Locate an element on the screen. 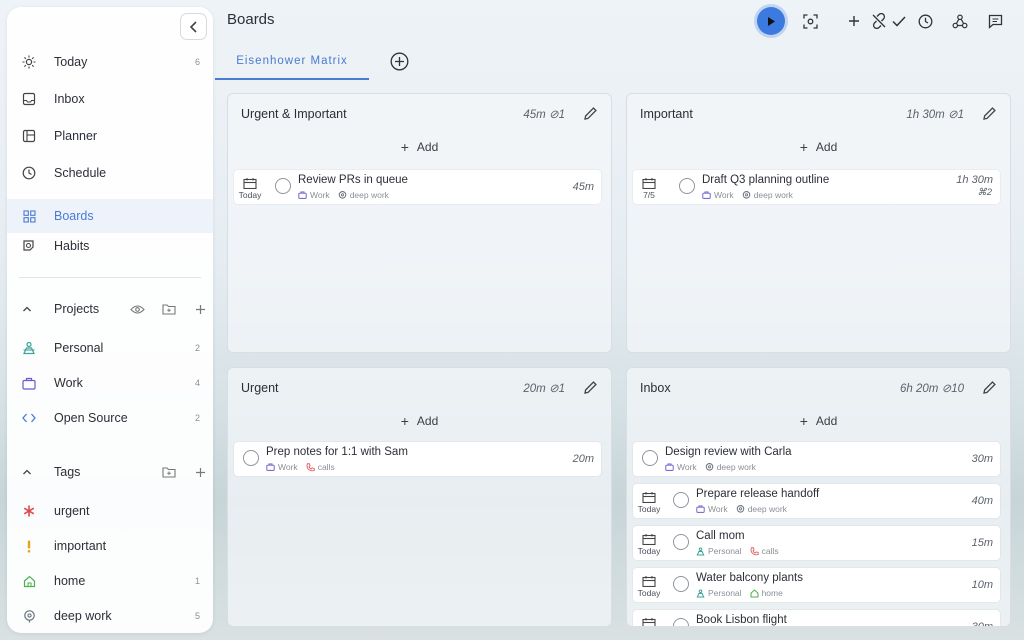 The image size is (1024, 640). task-date: 7/5 is located at coordinates (649, 189).